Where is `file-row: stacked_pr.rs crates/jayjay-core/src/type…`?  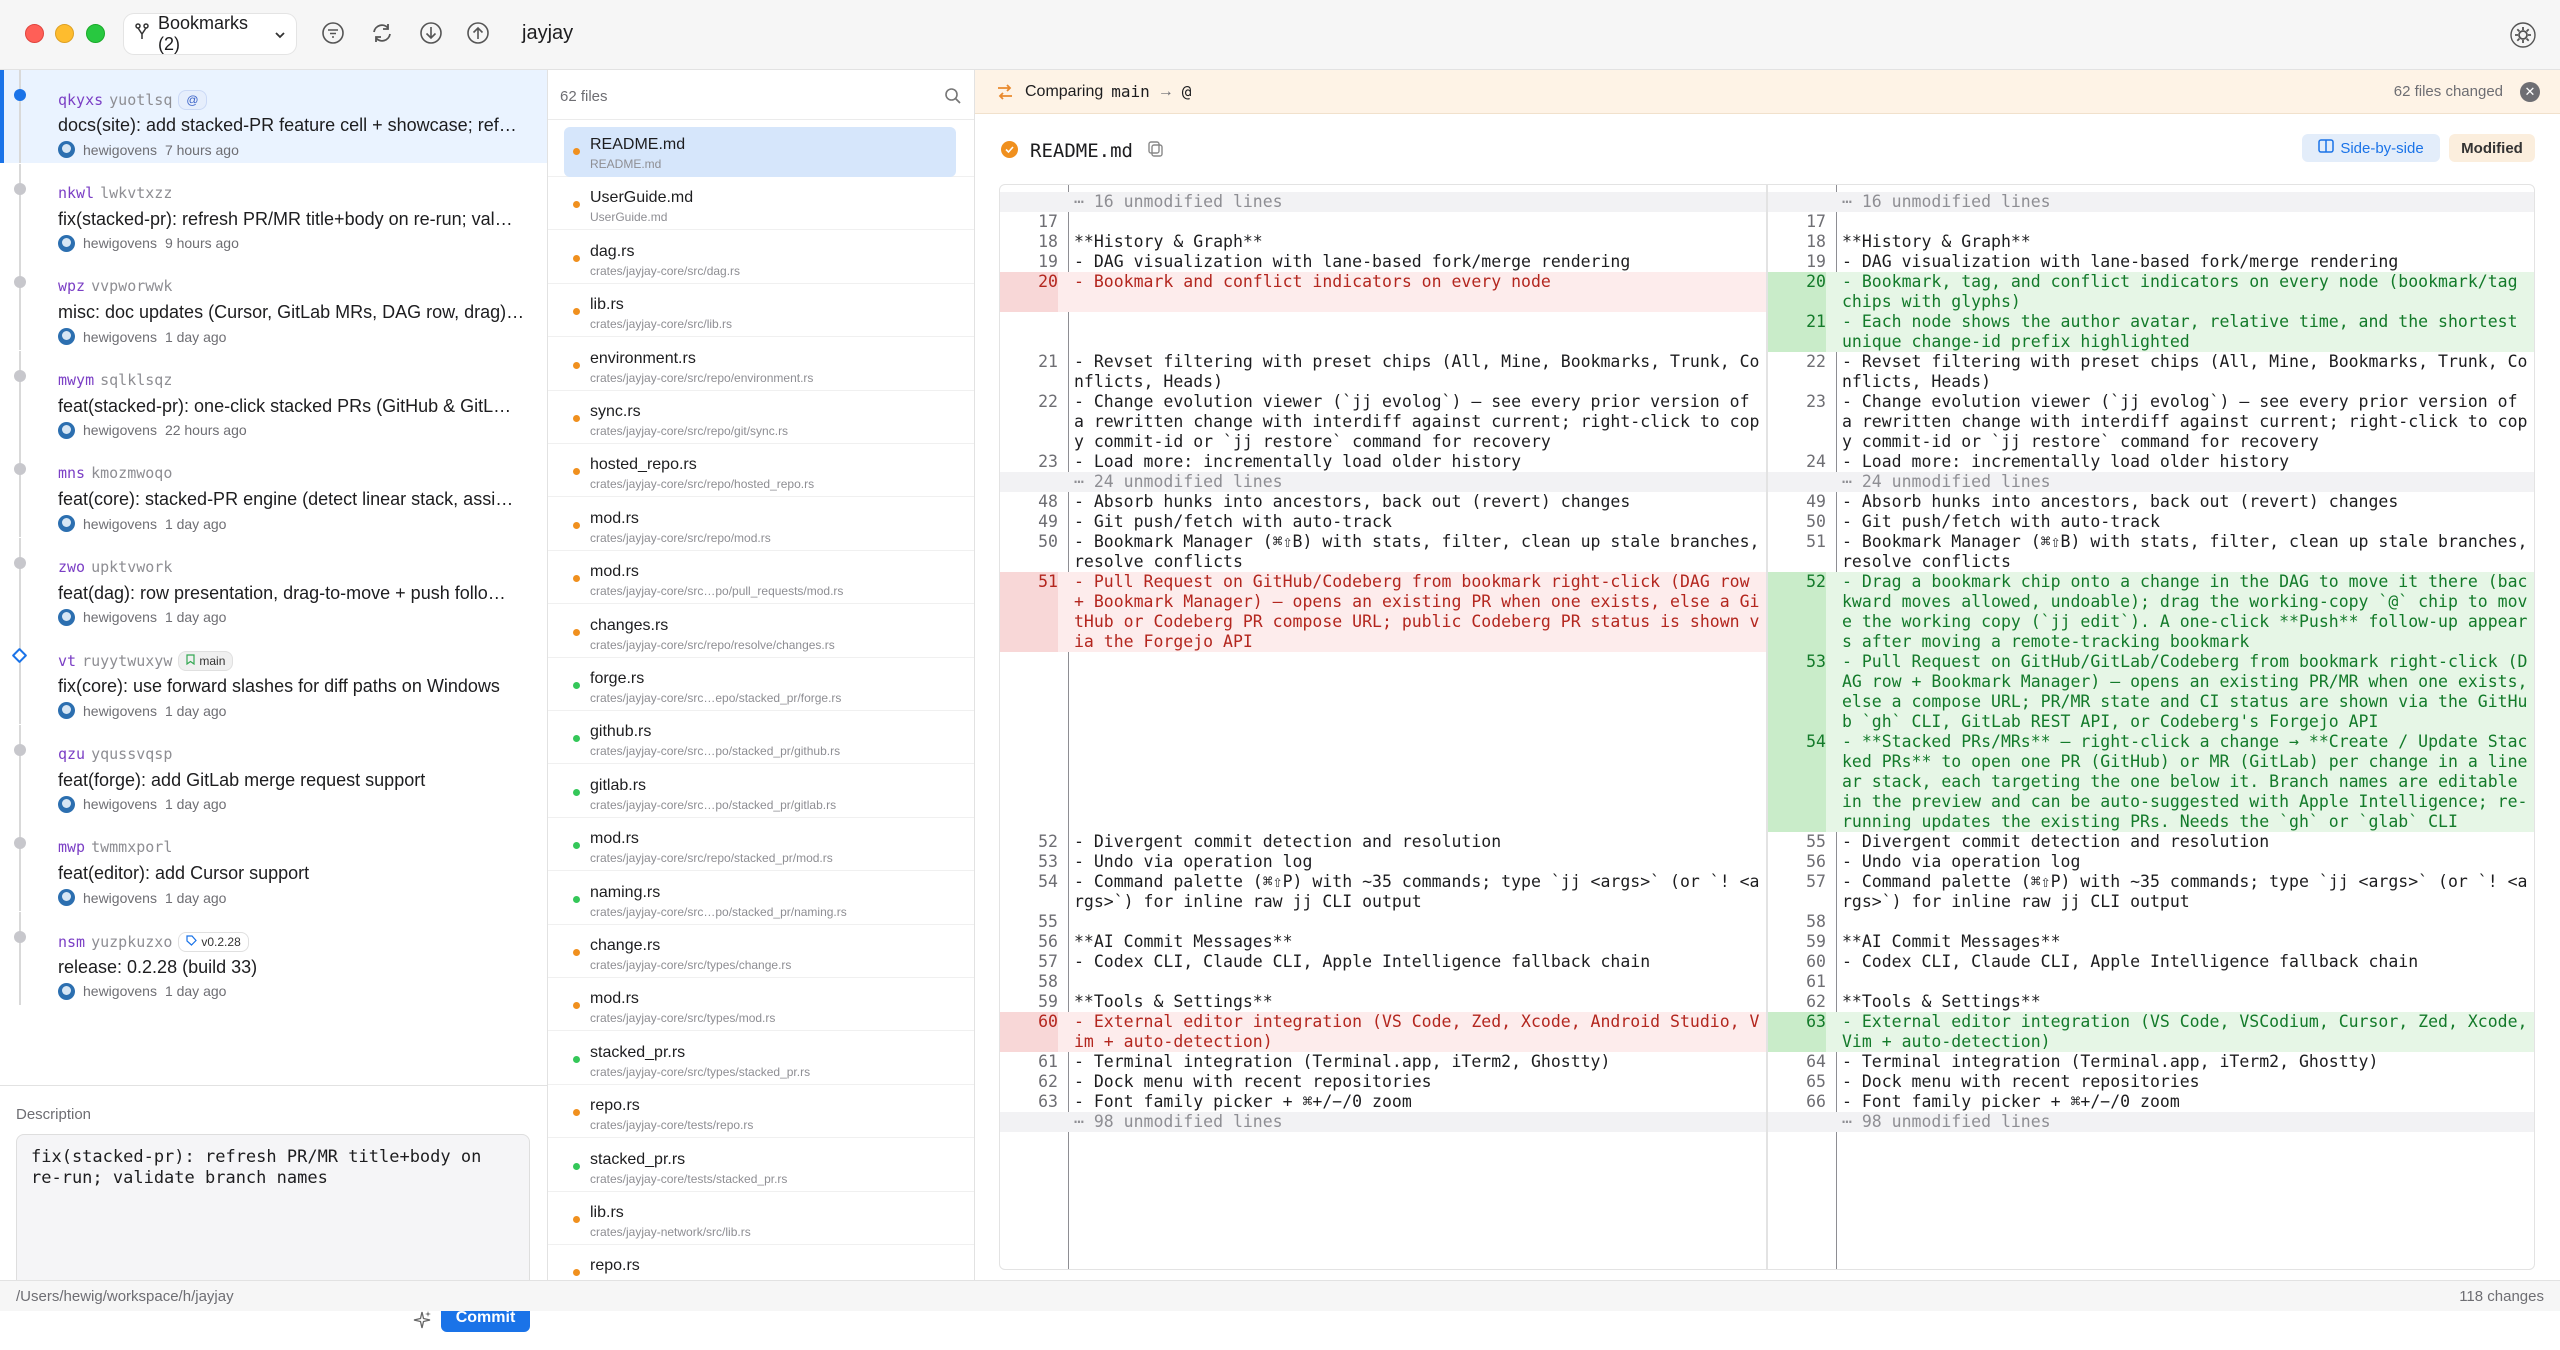 file-row: stacked_pr.rs crates/jayjay-core/src/type… is located at coordinates (761, 1058).